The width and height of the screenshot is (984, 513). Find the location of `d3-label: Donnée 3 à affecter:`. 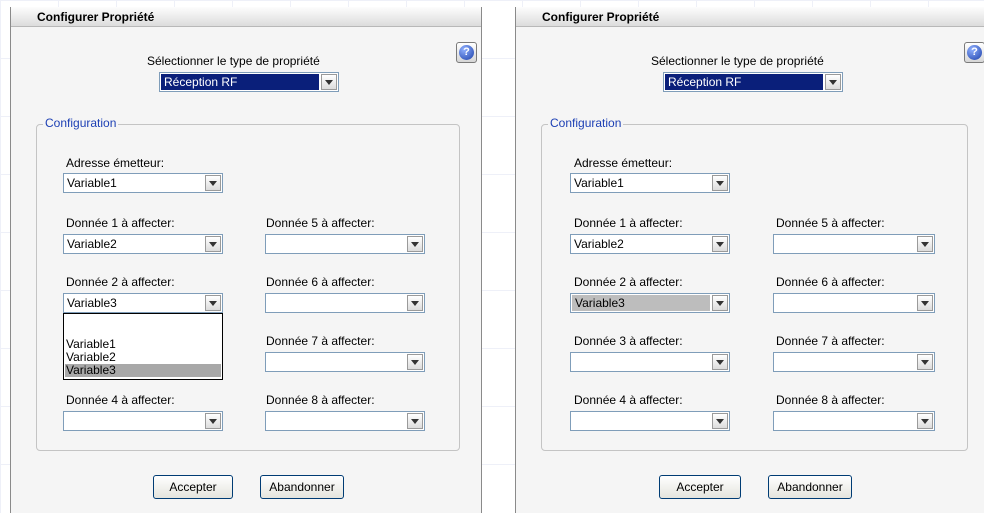

d3-label: Donnée 3 à affecter: is located at coordinates (628, 341).